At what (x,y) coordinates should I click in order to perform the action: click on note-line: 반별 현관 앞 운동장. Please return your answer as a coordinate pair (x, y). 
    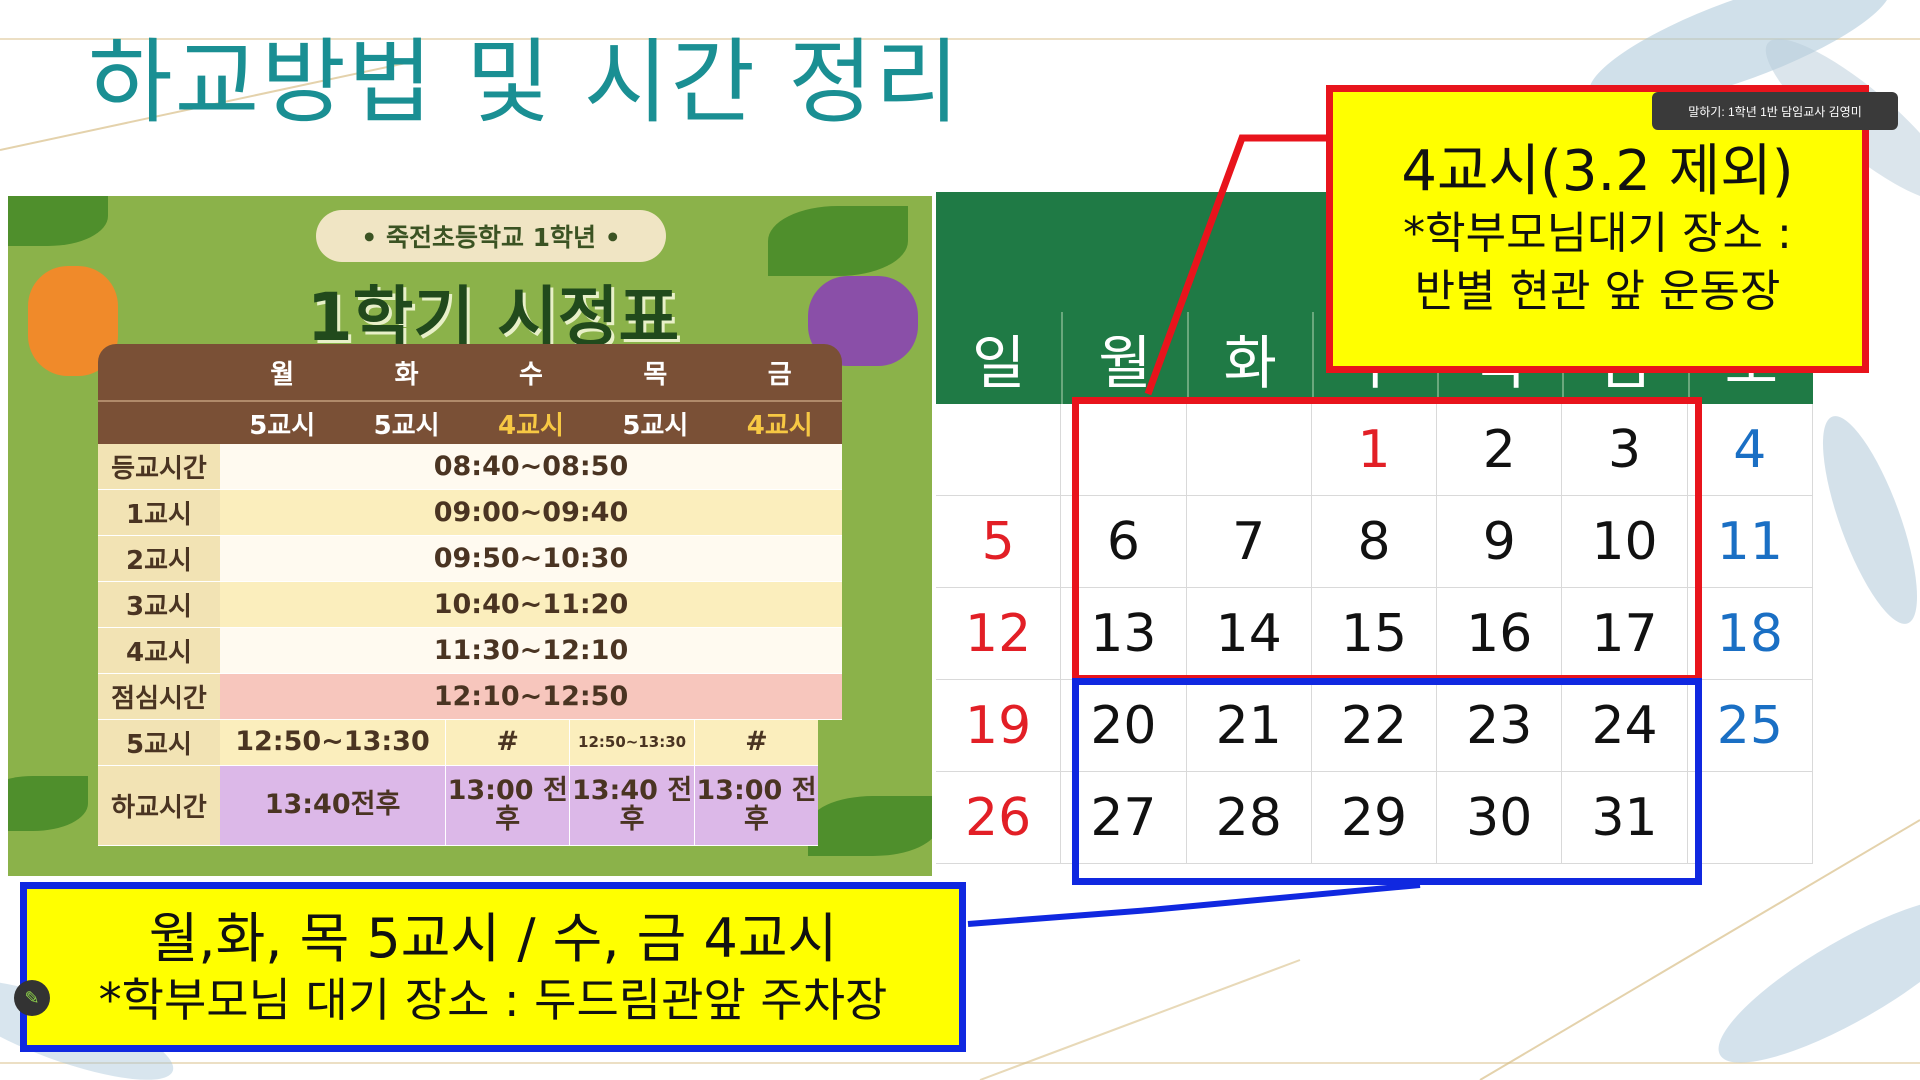
    Looking at the image, I should click on (1597, 291).